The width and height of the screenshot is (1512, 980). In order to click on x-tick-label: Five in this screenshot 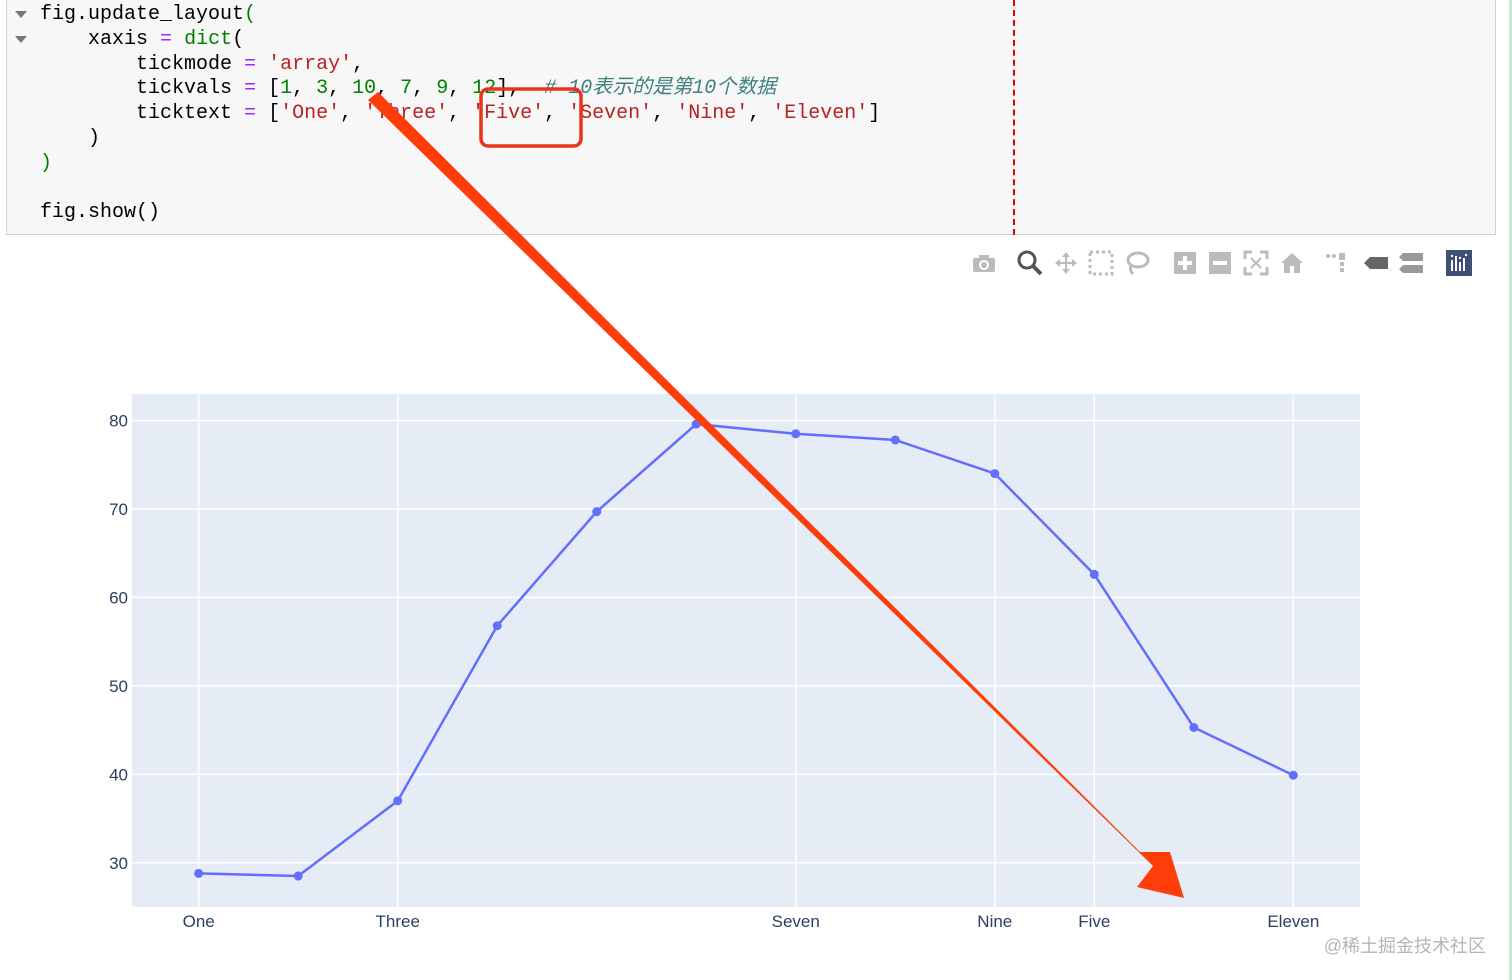, I will do `click(1094, 921)`.